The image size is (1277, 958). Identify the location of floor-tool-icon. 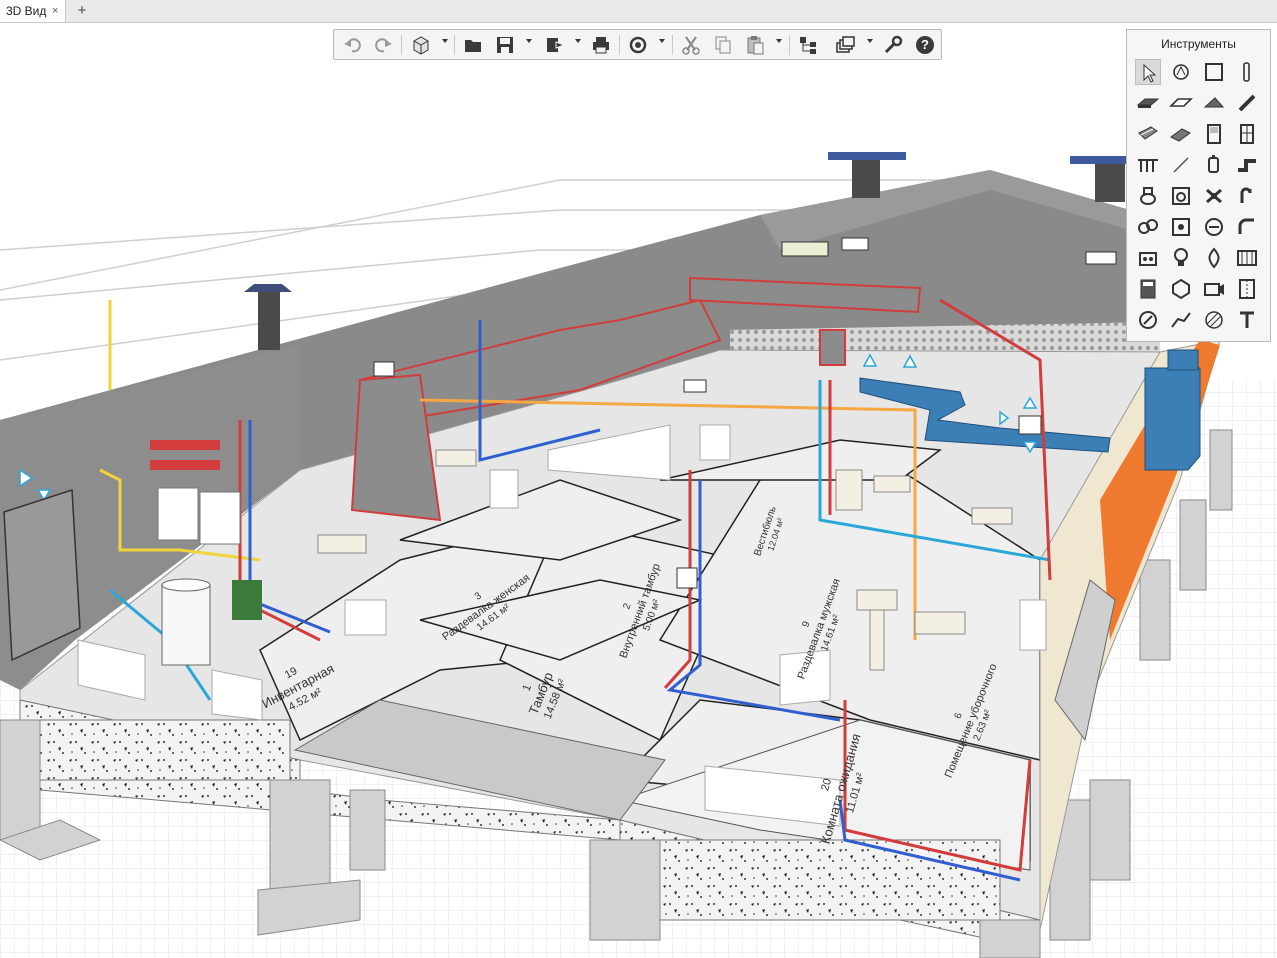
(1181, 103).